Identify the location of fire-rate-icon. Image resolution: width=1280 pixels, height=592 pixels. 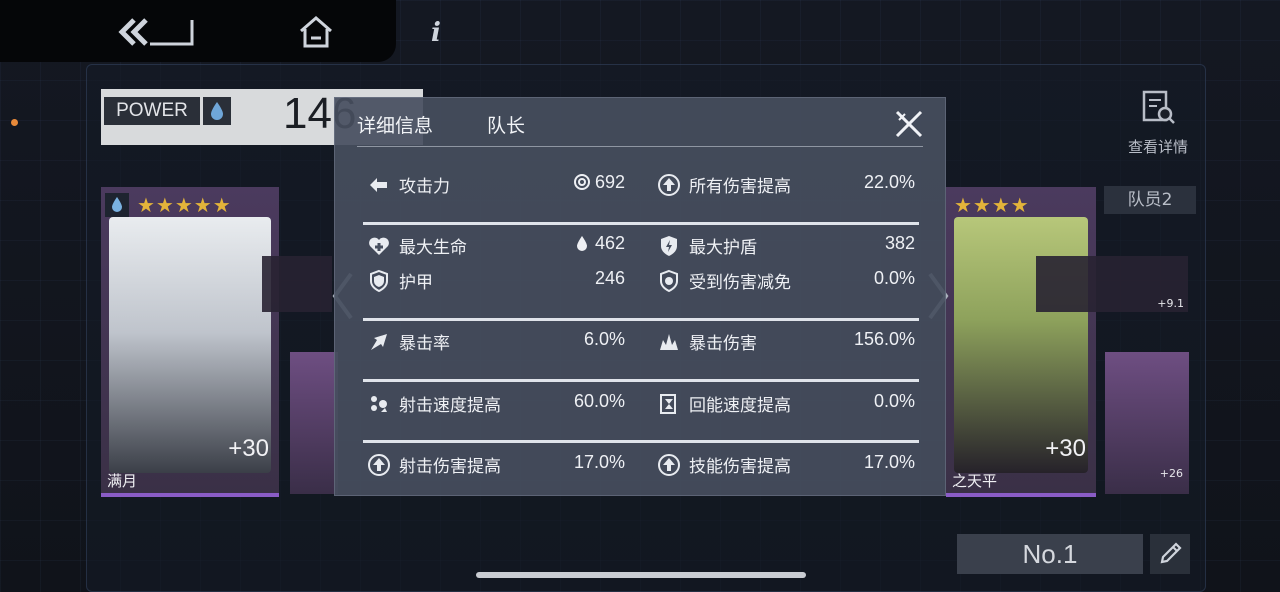
(379, 404).